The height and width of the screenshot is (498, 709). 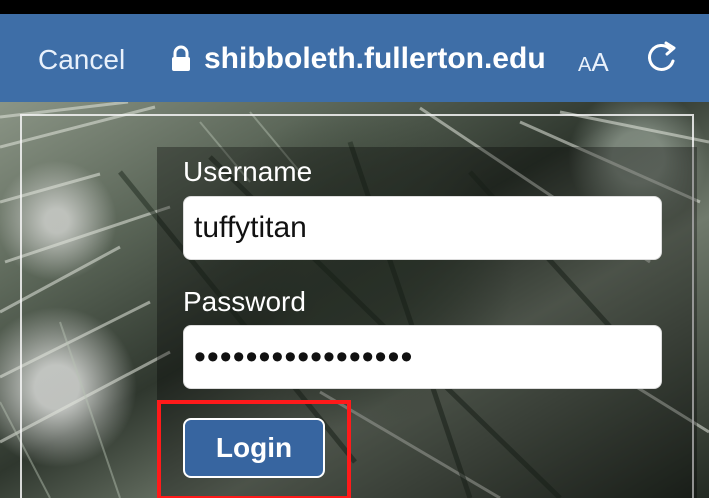 I want to click on text-size-small-label: A, so click(x=585, y=65).